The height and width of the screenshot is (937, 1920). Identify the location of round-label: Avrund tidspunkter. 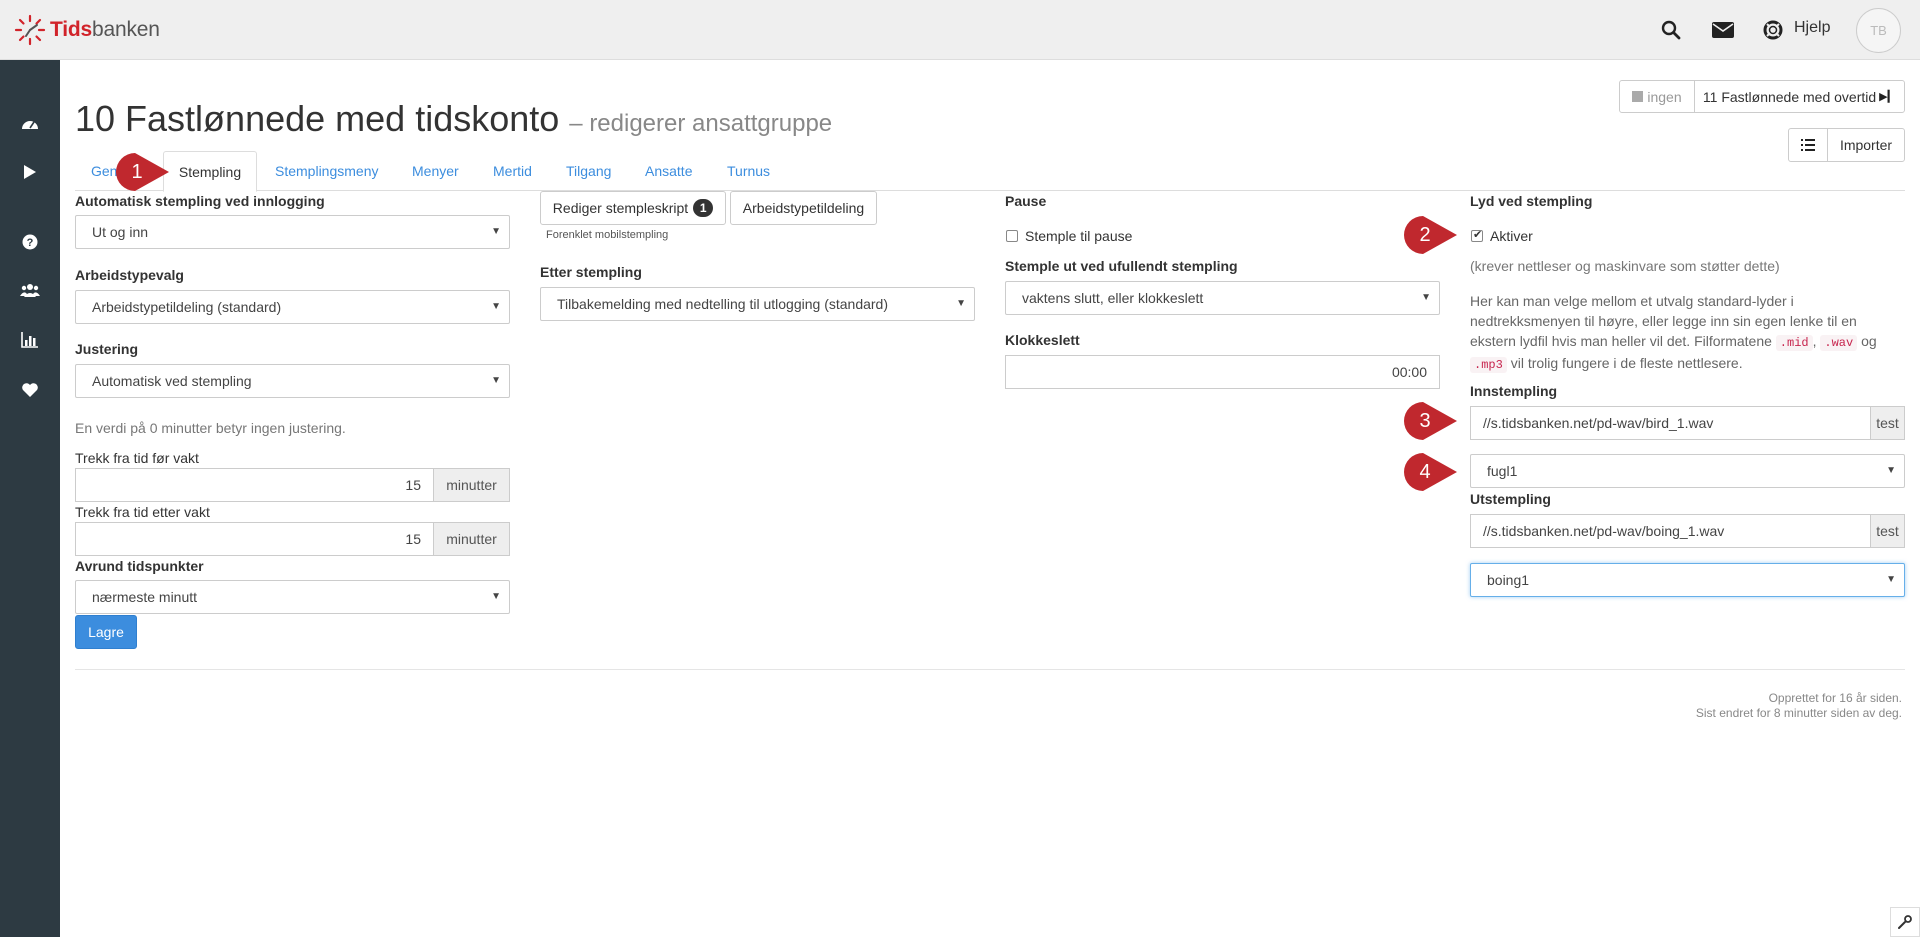
(139, 566).